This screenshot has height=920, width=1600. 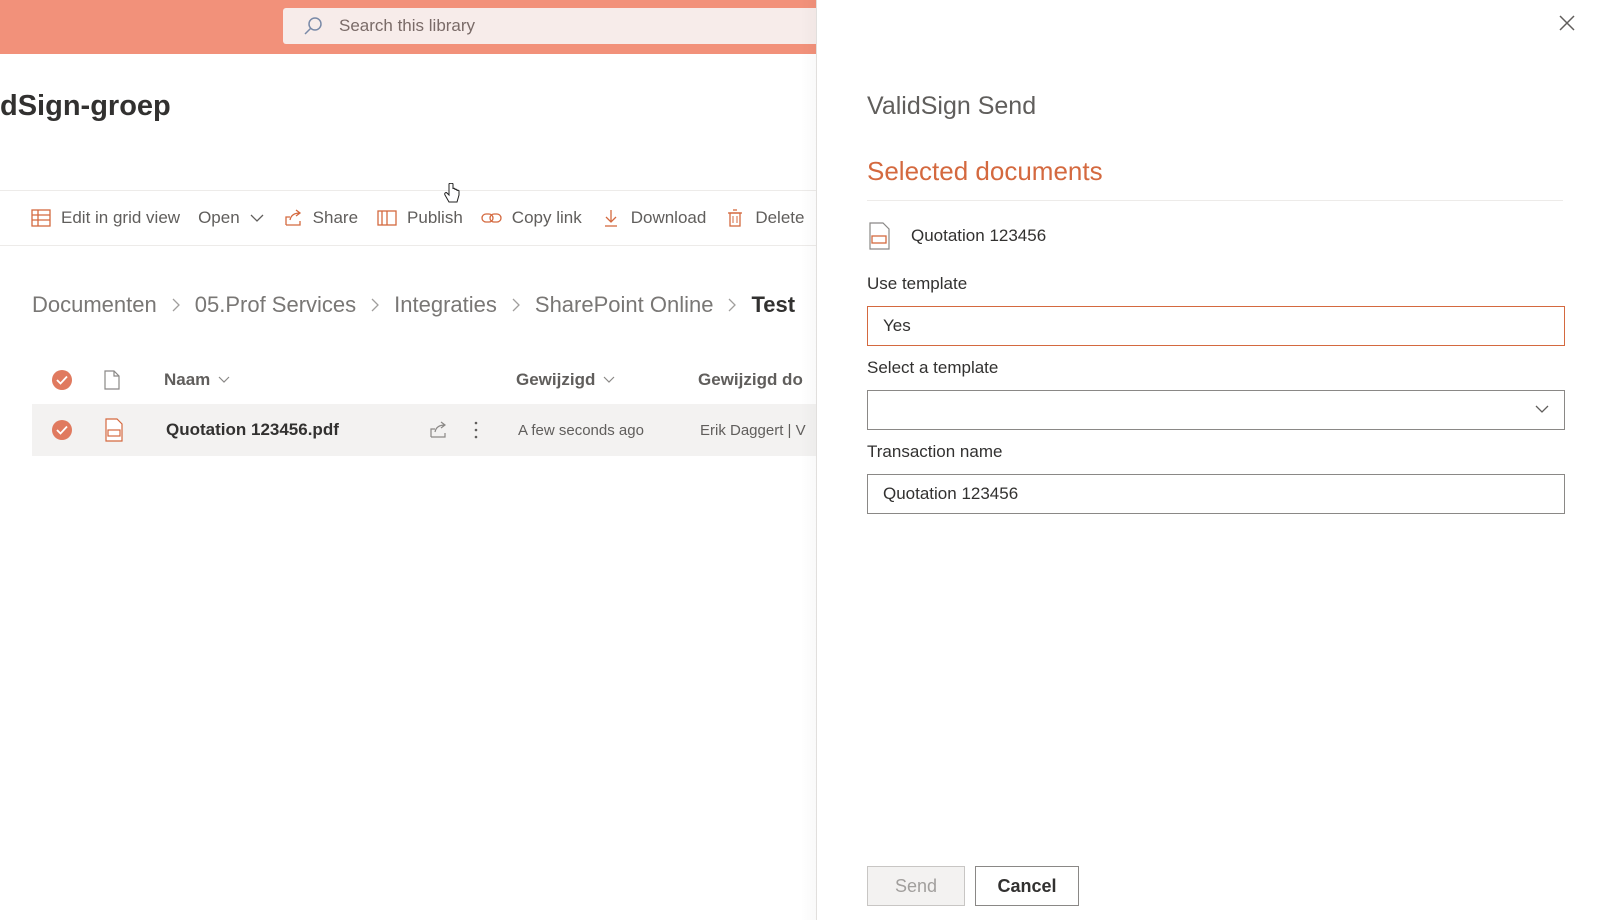 I want to click on open-button: Open, so click(x=231, y=218).